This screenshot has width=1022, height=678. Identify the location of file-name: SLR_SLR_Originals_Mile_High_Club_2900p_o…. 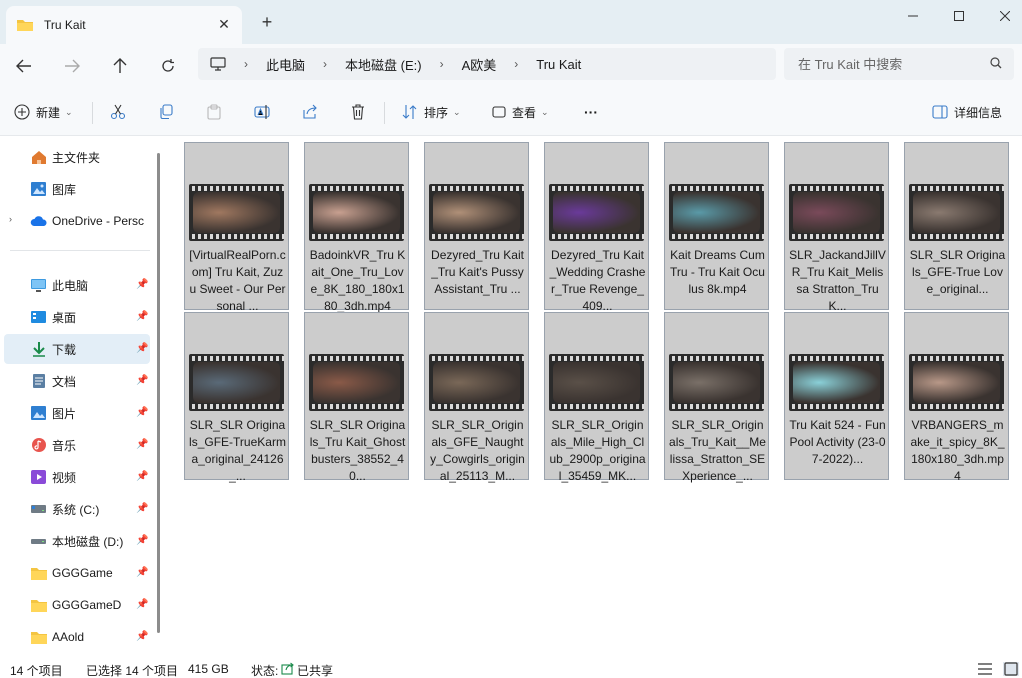
(597, 450).